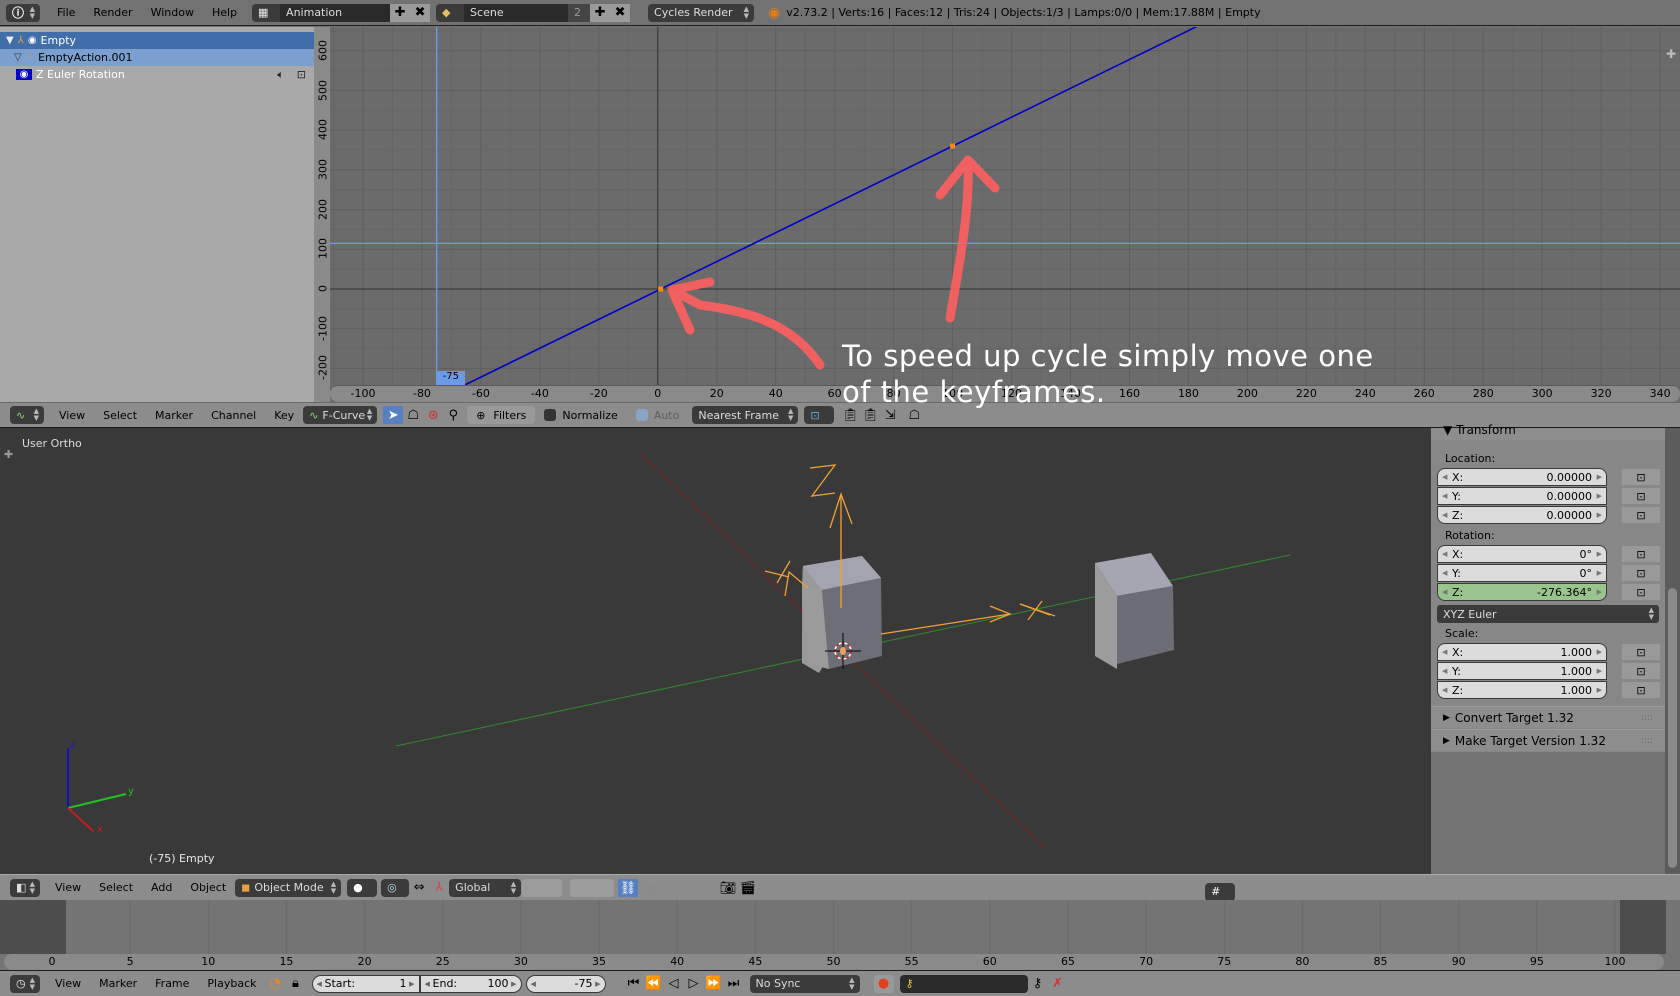 The image size is (1680, 996). Describe the element at coordinates (1671, 54) in the screenshot. I see `expand-region-plus-icon: ✚` at that location.